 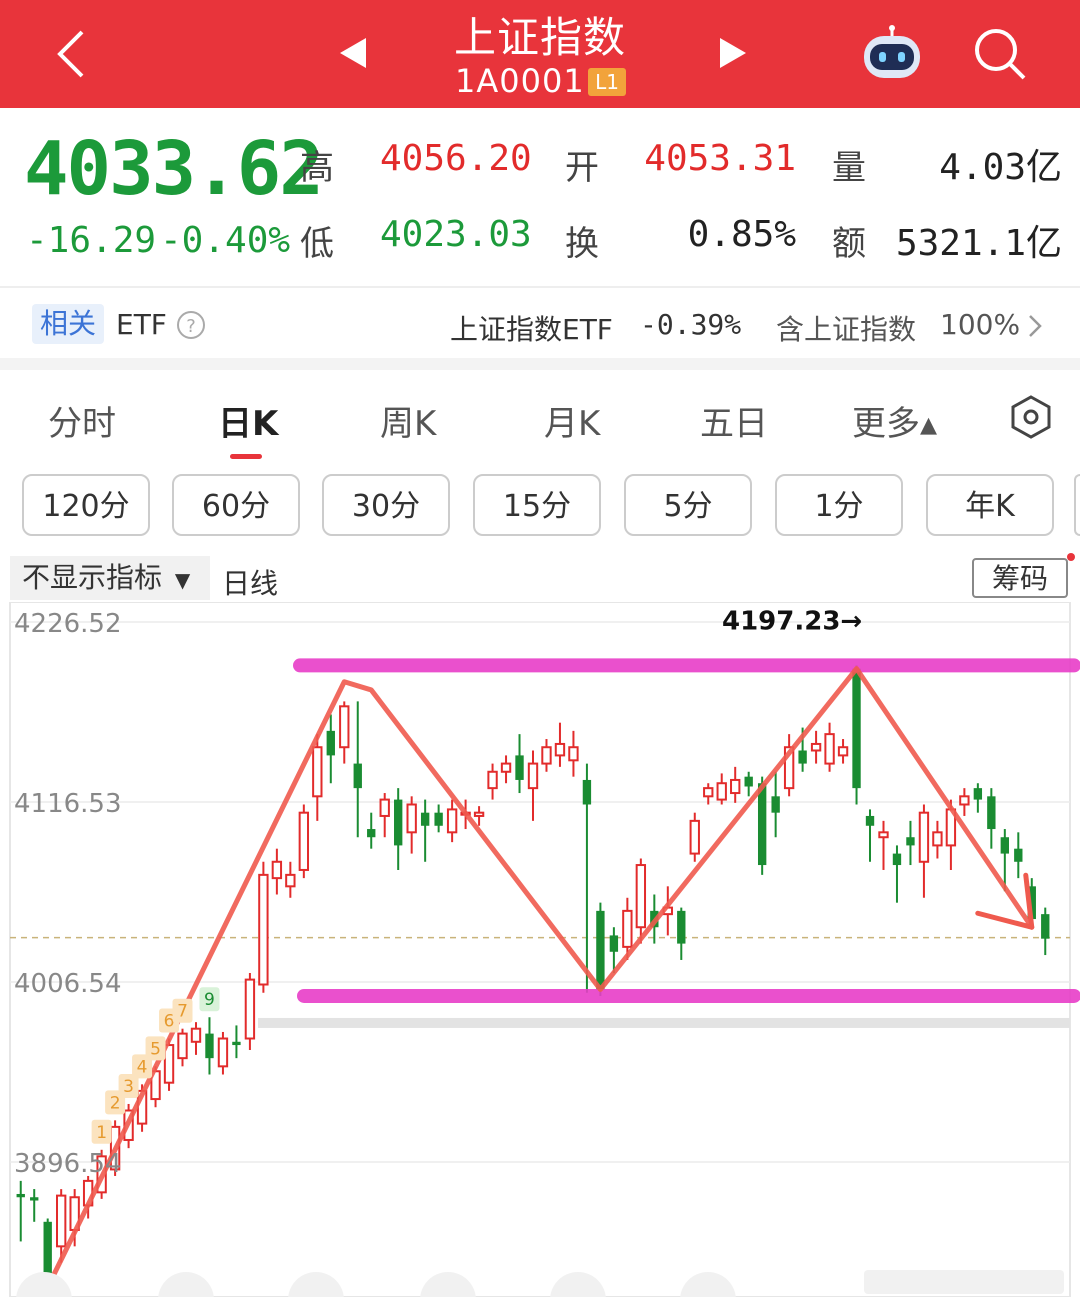 What do you see at coordinates (1035, 326) in the screenshot?
I see `chevron-right-icon` at bounding box center [1035, 326].